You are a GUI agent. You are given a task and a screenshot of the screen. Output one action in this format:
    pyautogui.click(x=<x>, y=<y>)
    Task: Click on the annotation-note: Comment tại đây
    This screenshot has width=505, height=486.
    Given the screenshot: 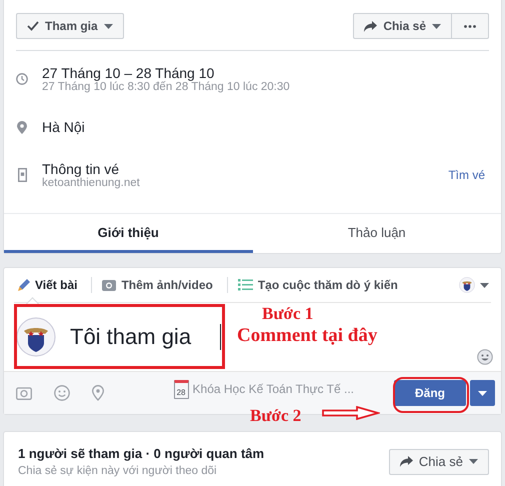 What is the action you would take?
    pyautogui.click(x=307, y=336)
    